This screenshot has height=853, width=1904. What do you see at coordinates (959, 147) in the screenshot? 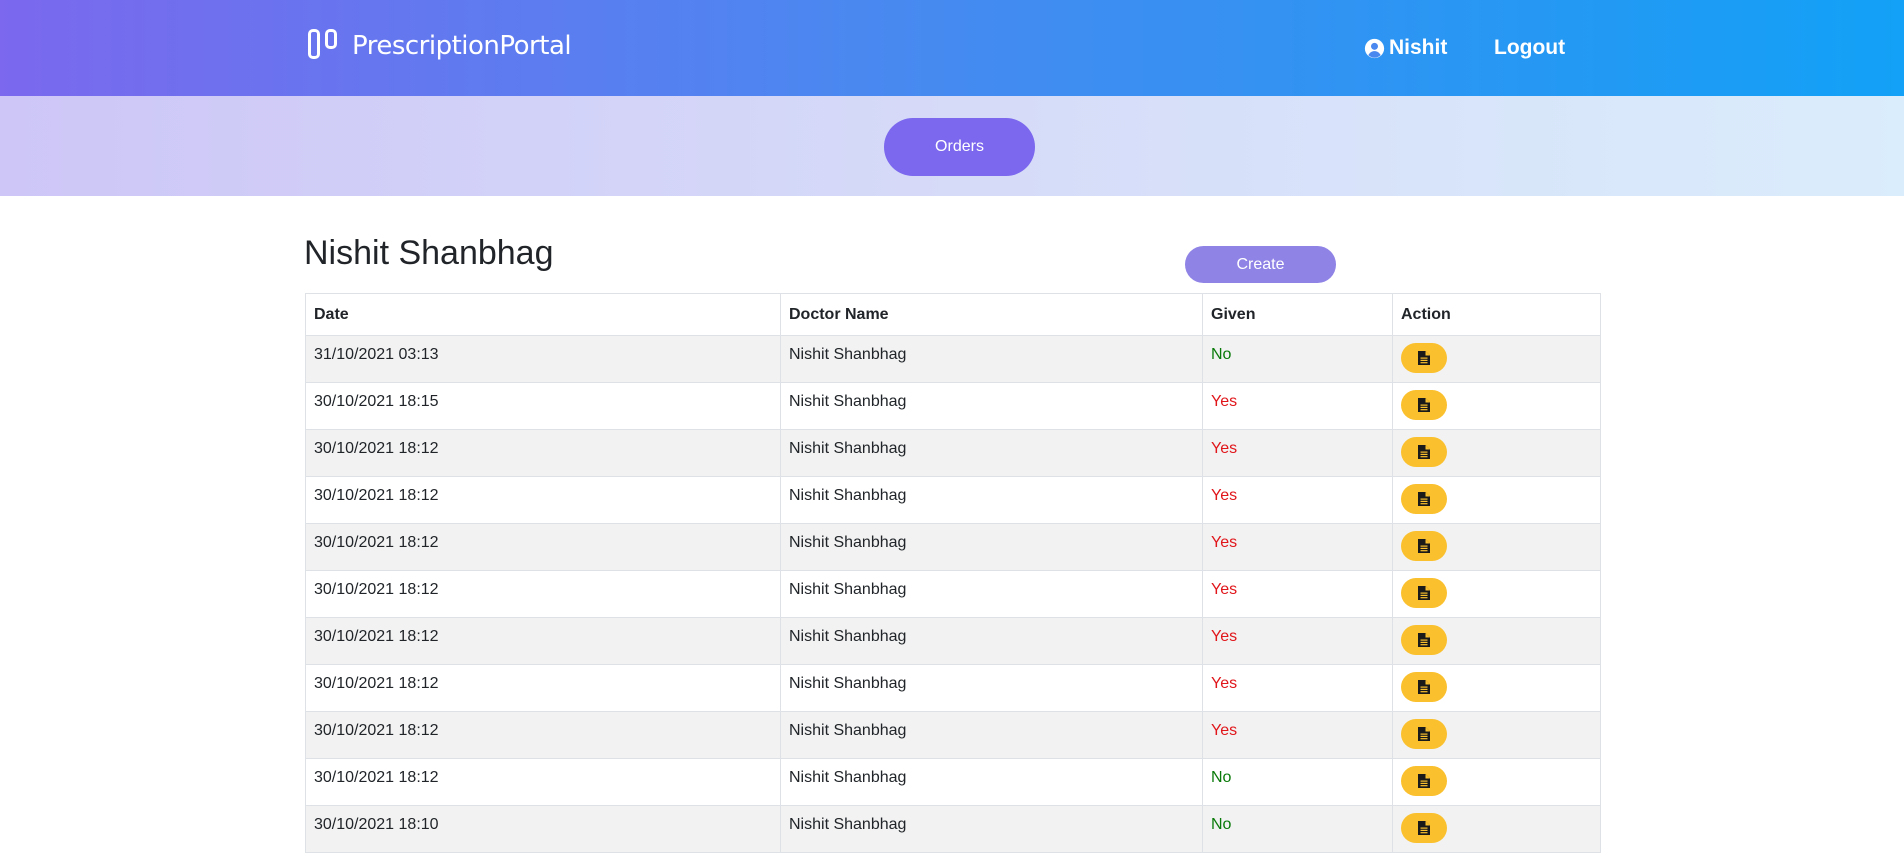
I see `orders-button: Orders` at bounding box center [959, 147].